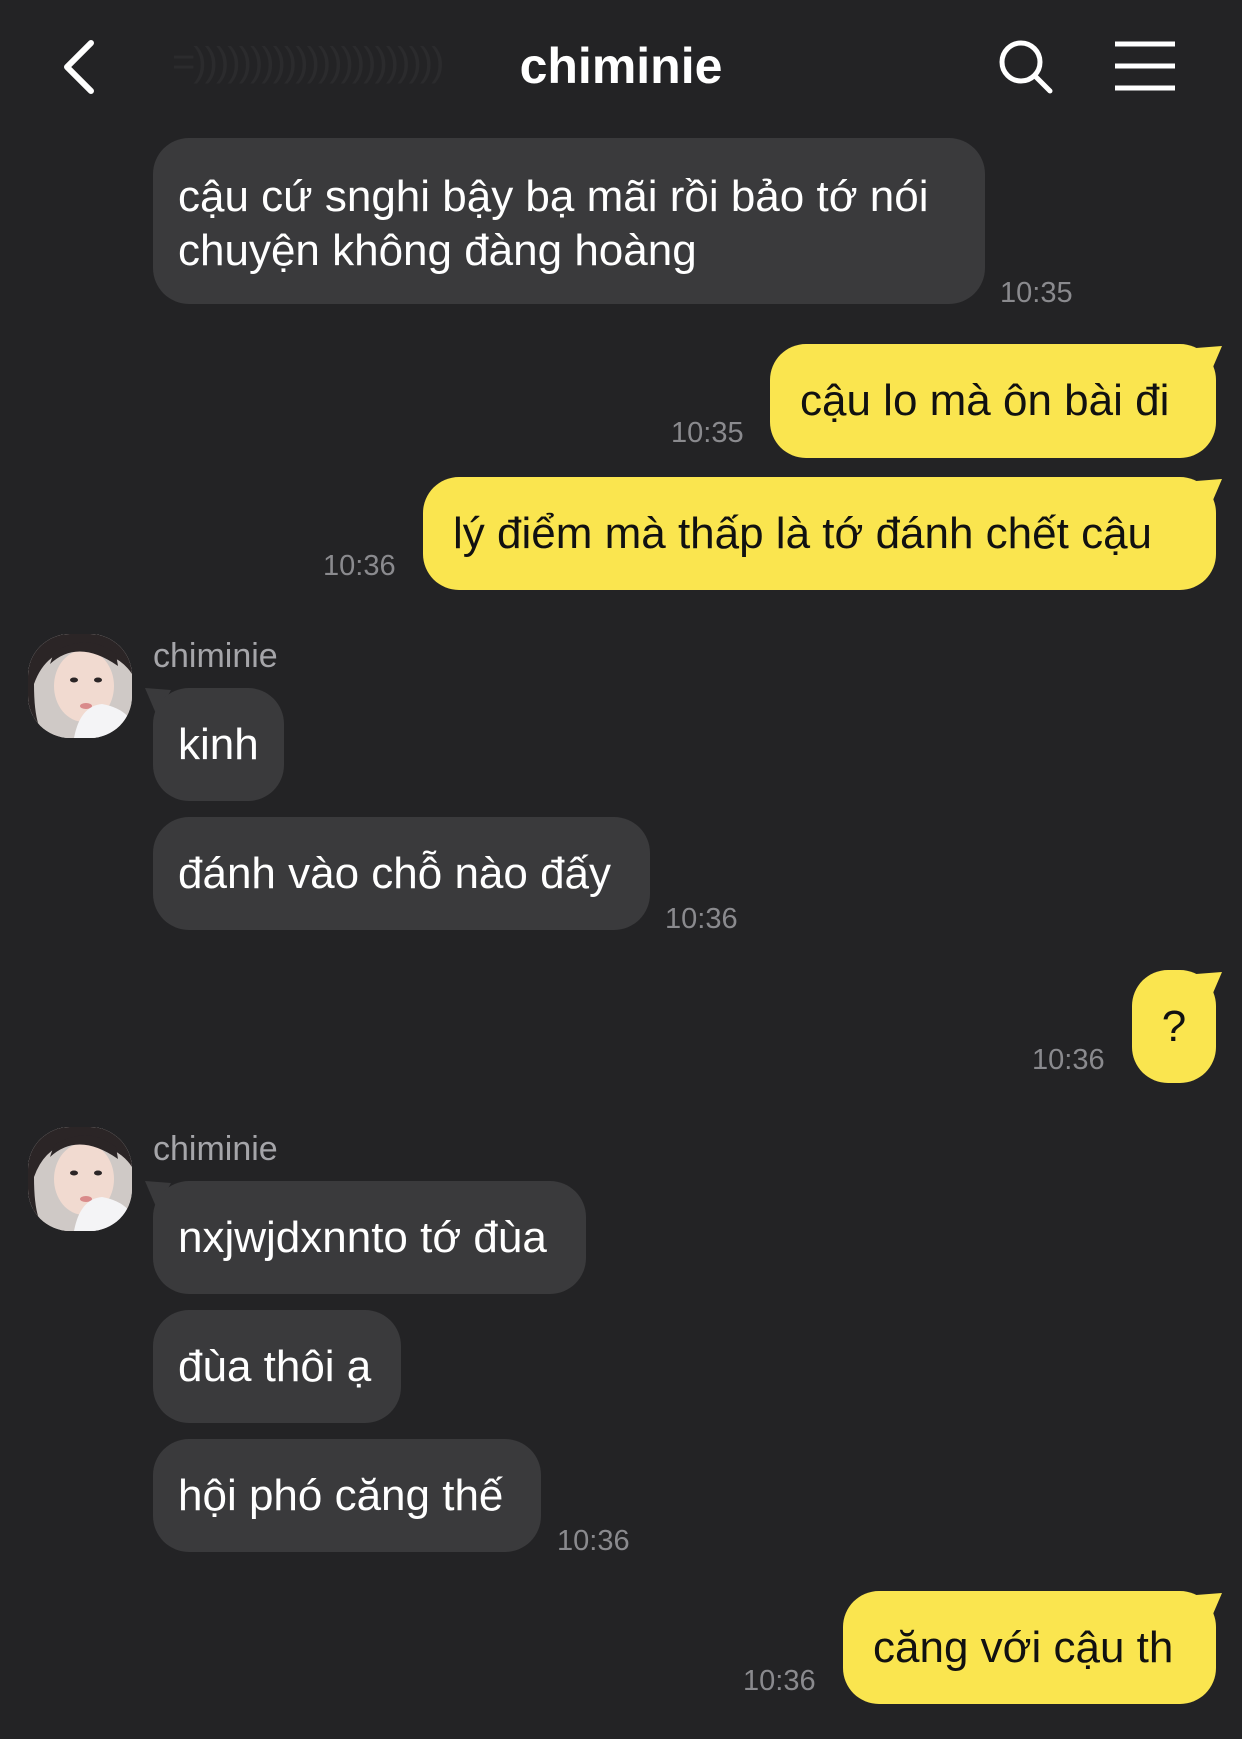 The width and height of the screenshot is (1242, 1739). Describe the element at coordinates (1023, 1647) in the screenshot. I see `message-text: căng với cậu th` at that location.